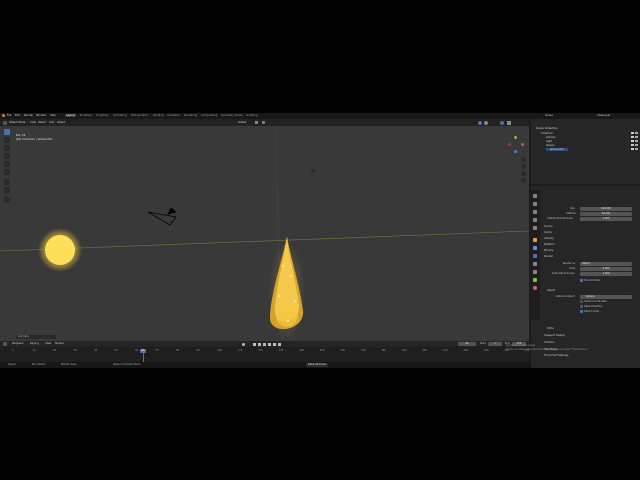 This screenshot has width=640, height=480. What do you see at coordinates (102, 115) in the screenshot?
I see `workspace-tab-sculpting: Sculpting` at bounding box center [102, 115].